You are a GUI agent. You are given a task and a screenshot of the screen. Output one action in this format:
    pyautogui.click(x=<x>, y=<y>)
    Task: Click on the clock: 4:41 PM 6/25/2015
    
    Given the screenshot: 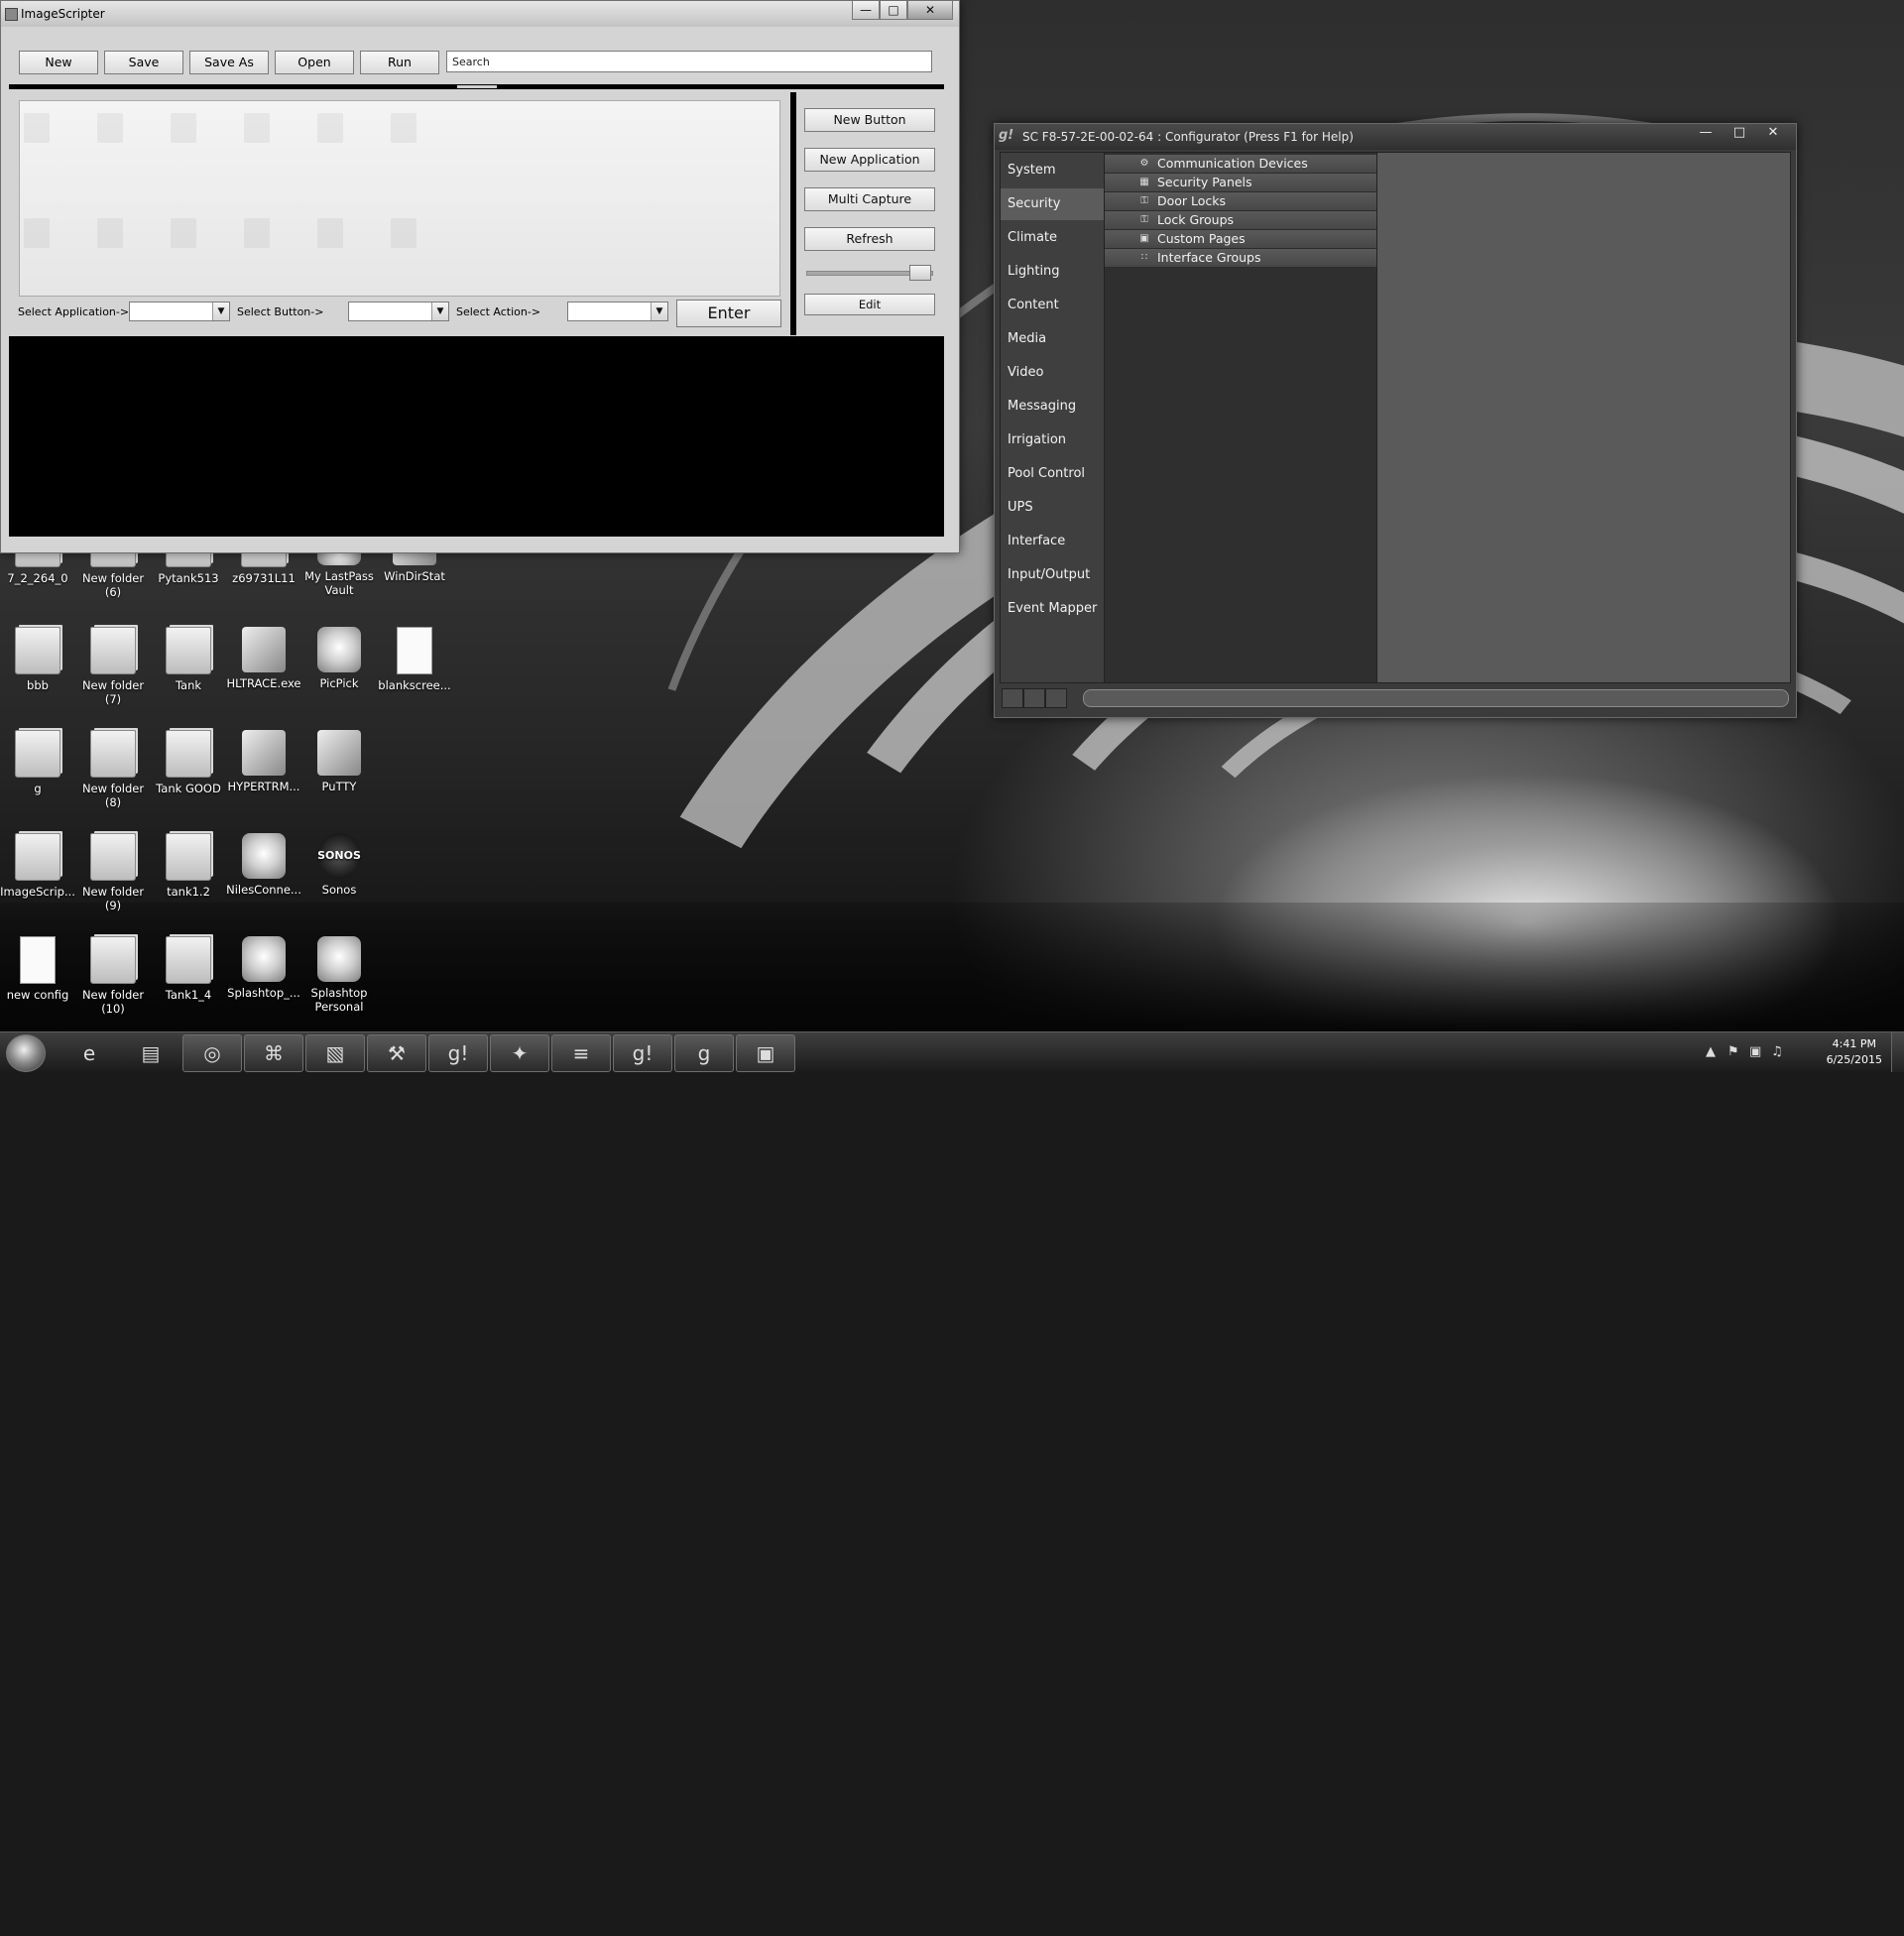 What is the action you would take?
    pyautogui.click(x=1854, y=1052)
    